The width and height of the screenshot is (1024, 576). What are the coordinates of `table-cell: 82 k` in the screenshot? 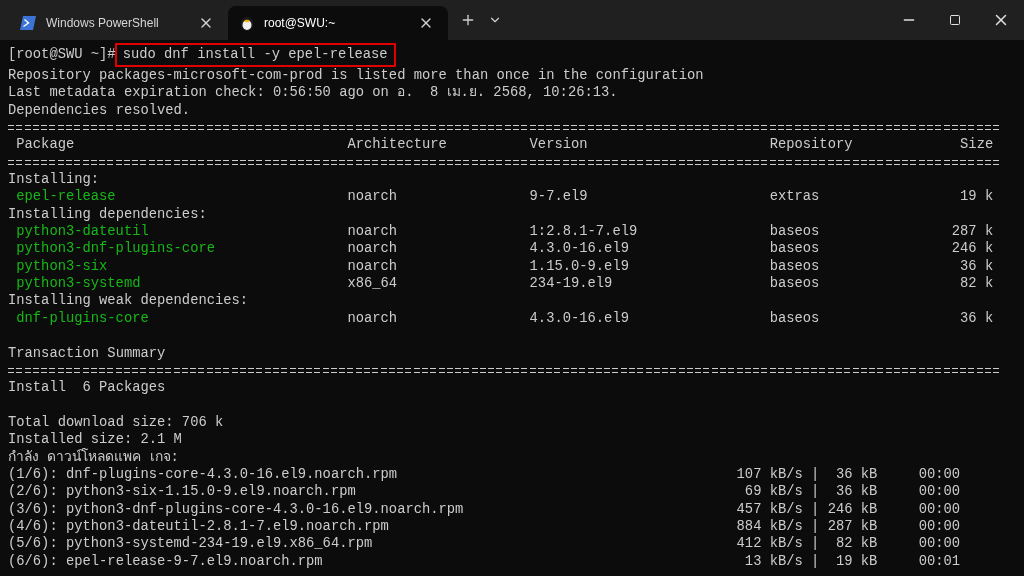 It's located at (977, 284).